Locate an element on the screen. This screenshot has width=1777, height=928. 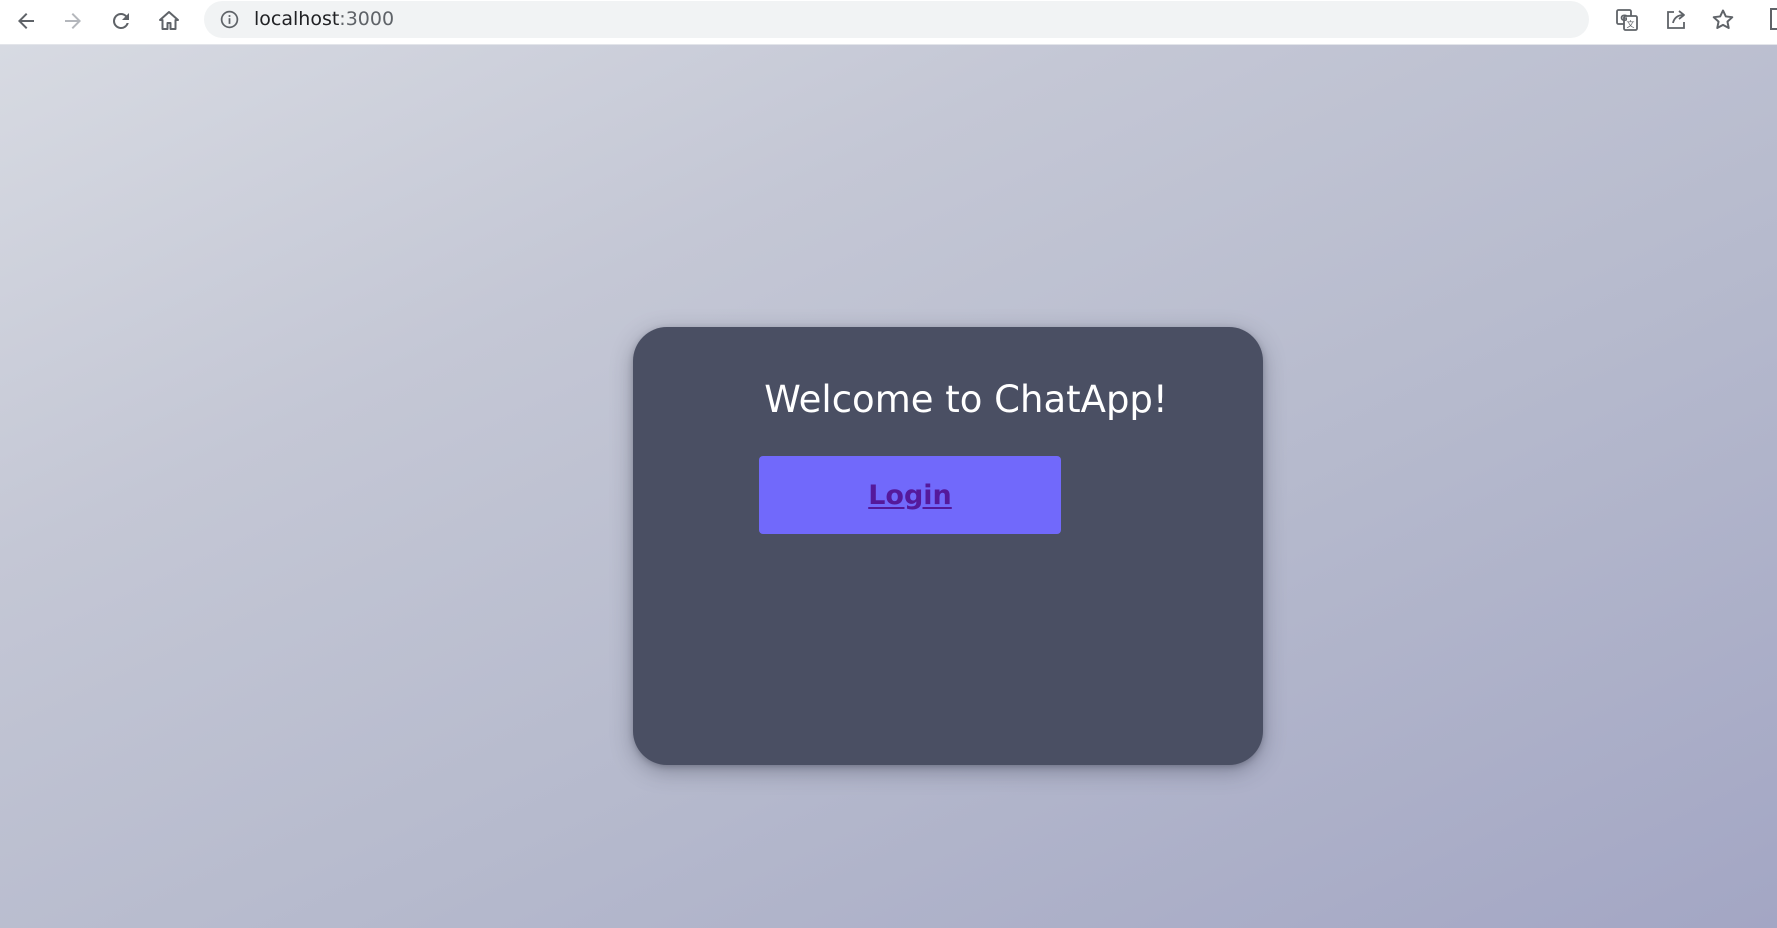
translate-button: G 文 is located at coordinates (1627, 20).